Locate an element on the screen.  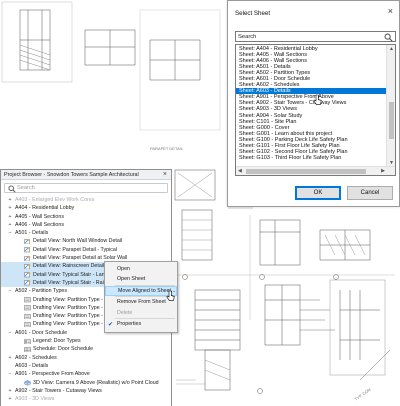
tree-item-label: A502 - Partition Types is located at coordinates (41, 291).